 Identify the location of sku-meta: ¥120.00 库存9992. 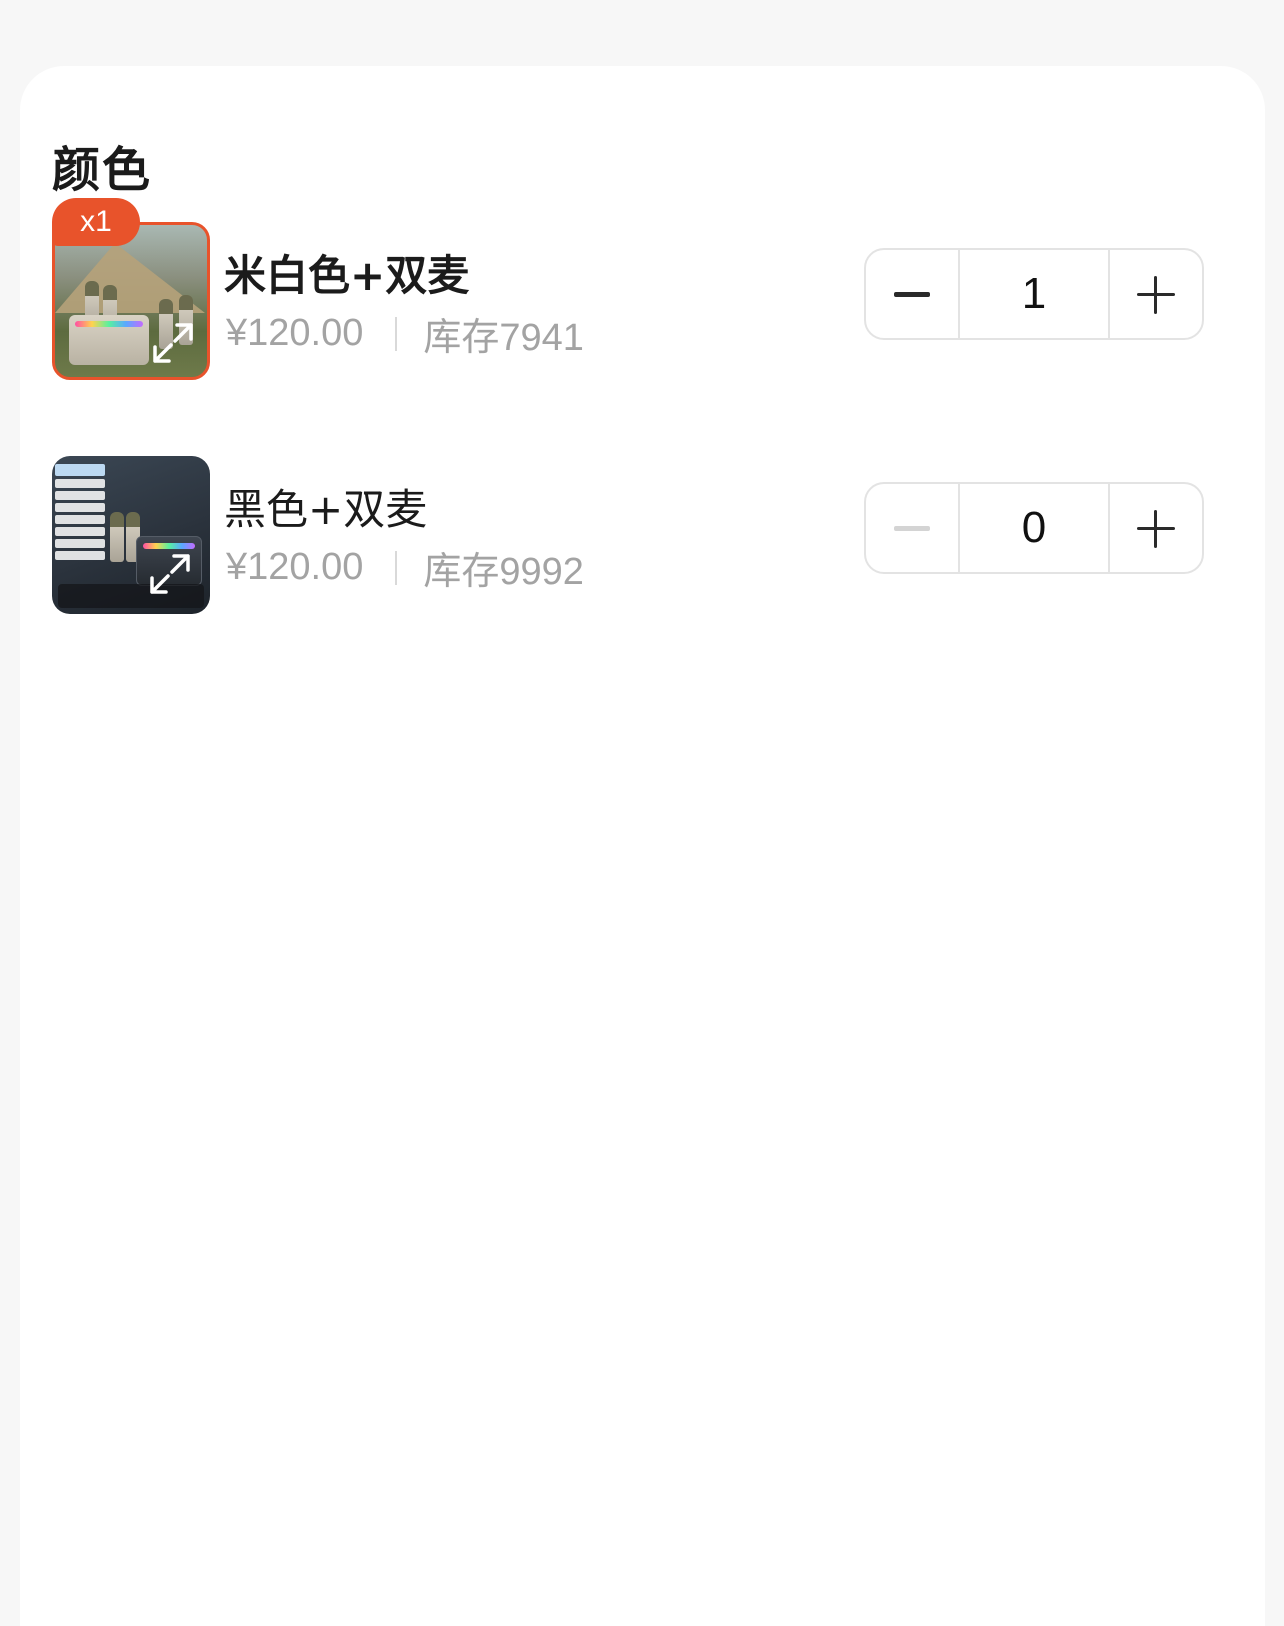
(405, 567).